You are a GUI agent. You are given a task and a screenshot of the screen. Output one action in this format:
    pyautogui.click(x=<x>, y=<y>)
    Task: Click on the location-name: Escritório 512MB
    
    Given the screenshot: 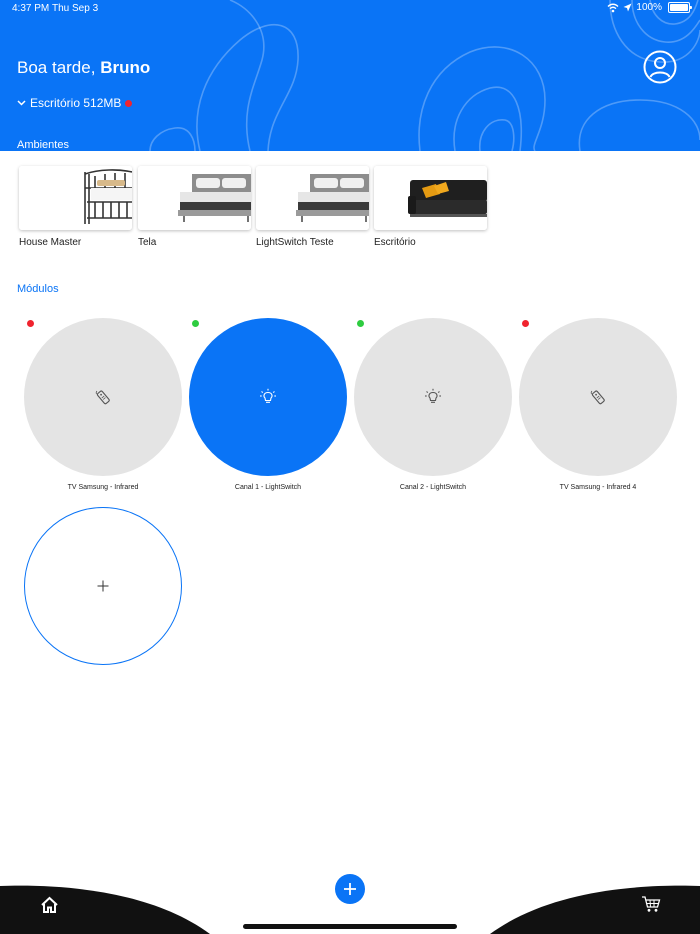 What is the action you would take?
    pyautogui.click(x=76, y=103)
    